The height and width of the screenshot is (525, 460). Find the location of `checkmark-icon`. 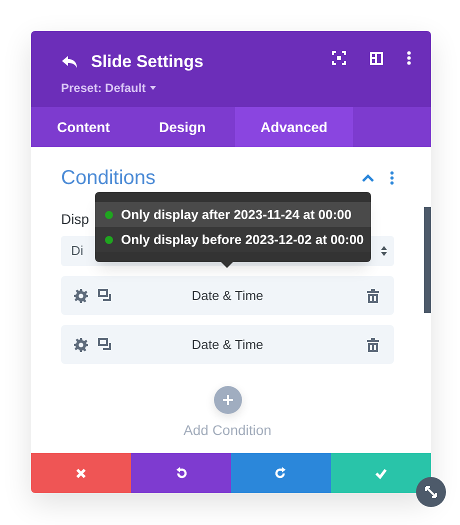

checkmark-icon is located at coordinates (381, 473).